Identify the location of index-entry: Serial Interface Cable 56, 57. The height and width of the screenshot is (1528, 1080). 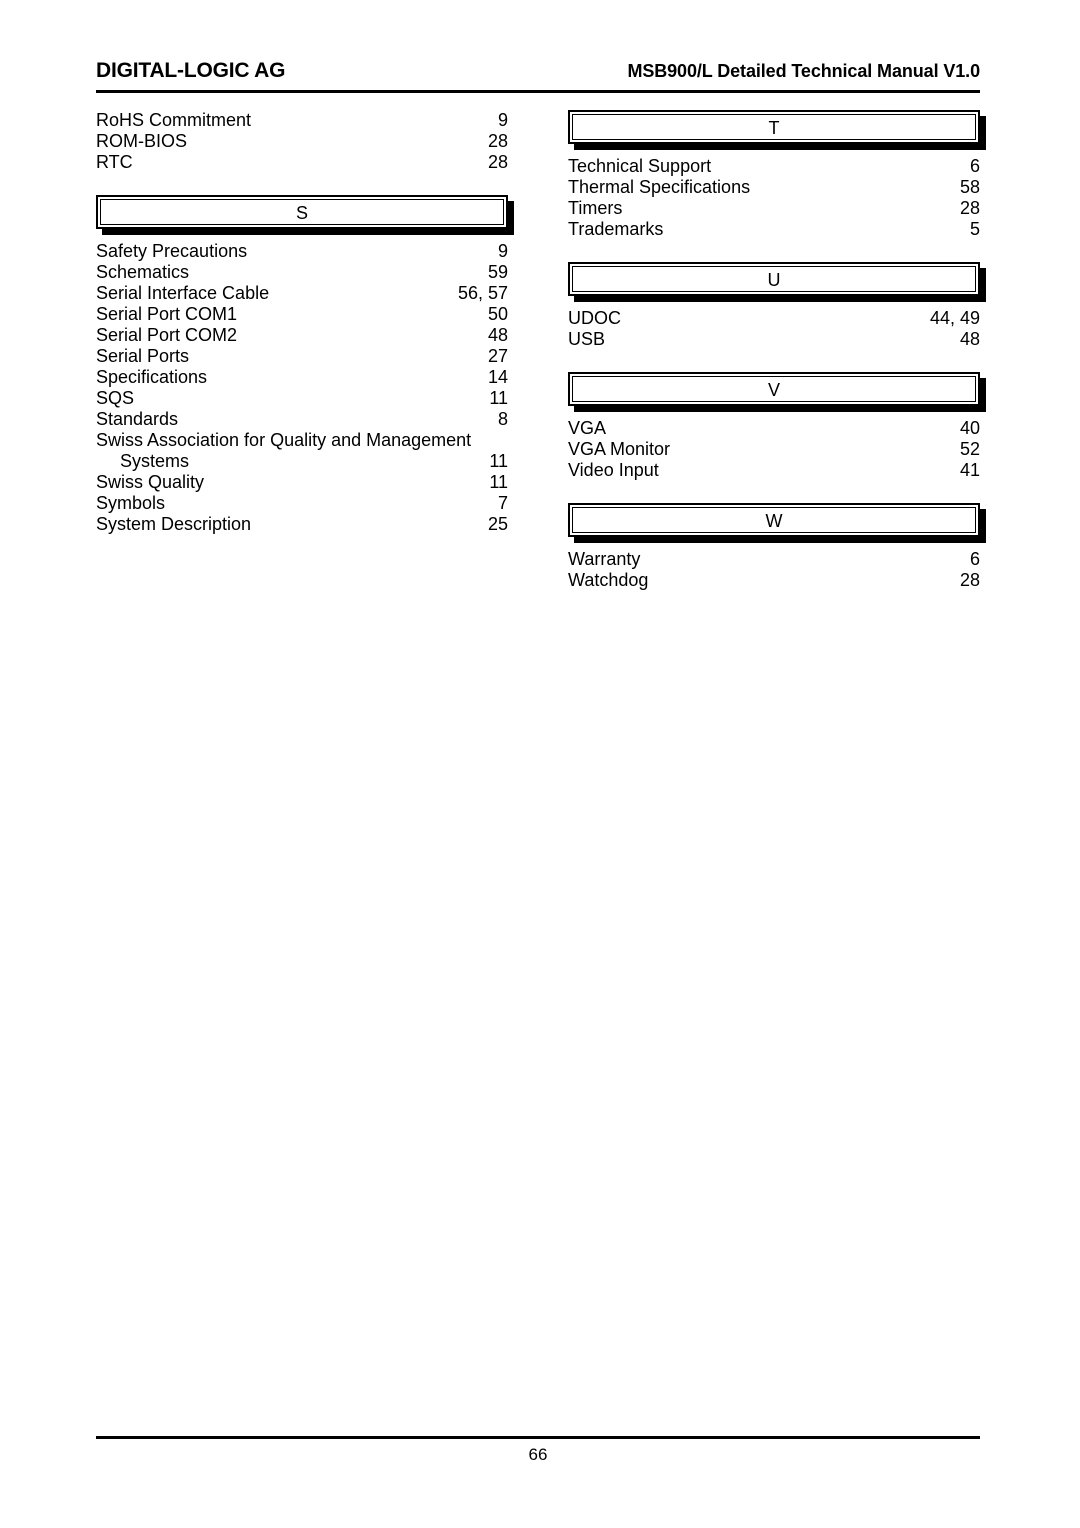
(302, 293).